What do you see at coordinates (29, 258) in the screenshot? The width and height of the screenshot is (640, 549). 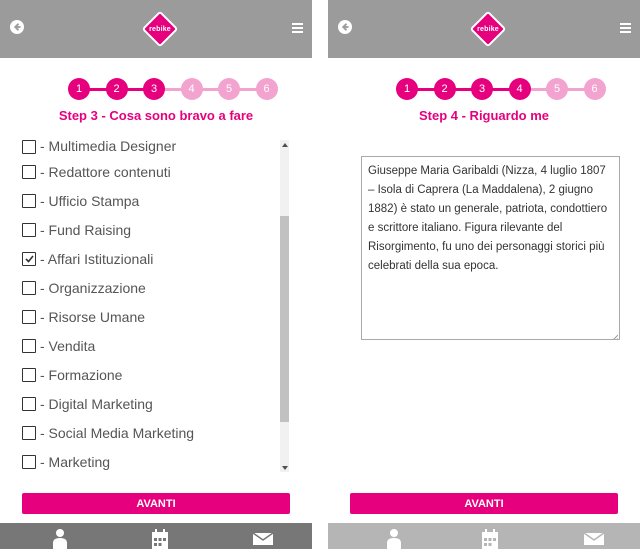 I see `checkbox-checked` at bounding box center [29, 258].